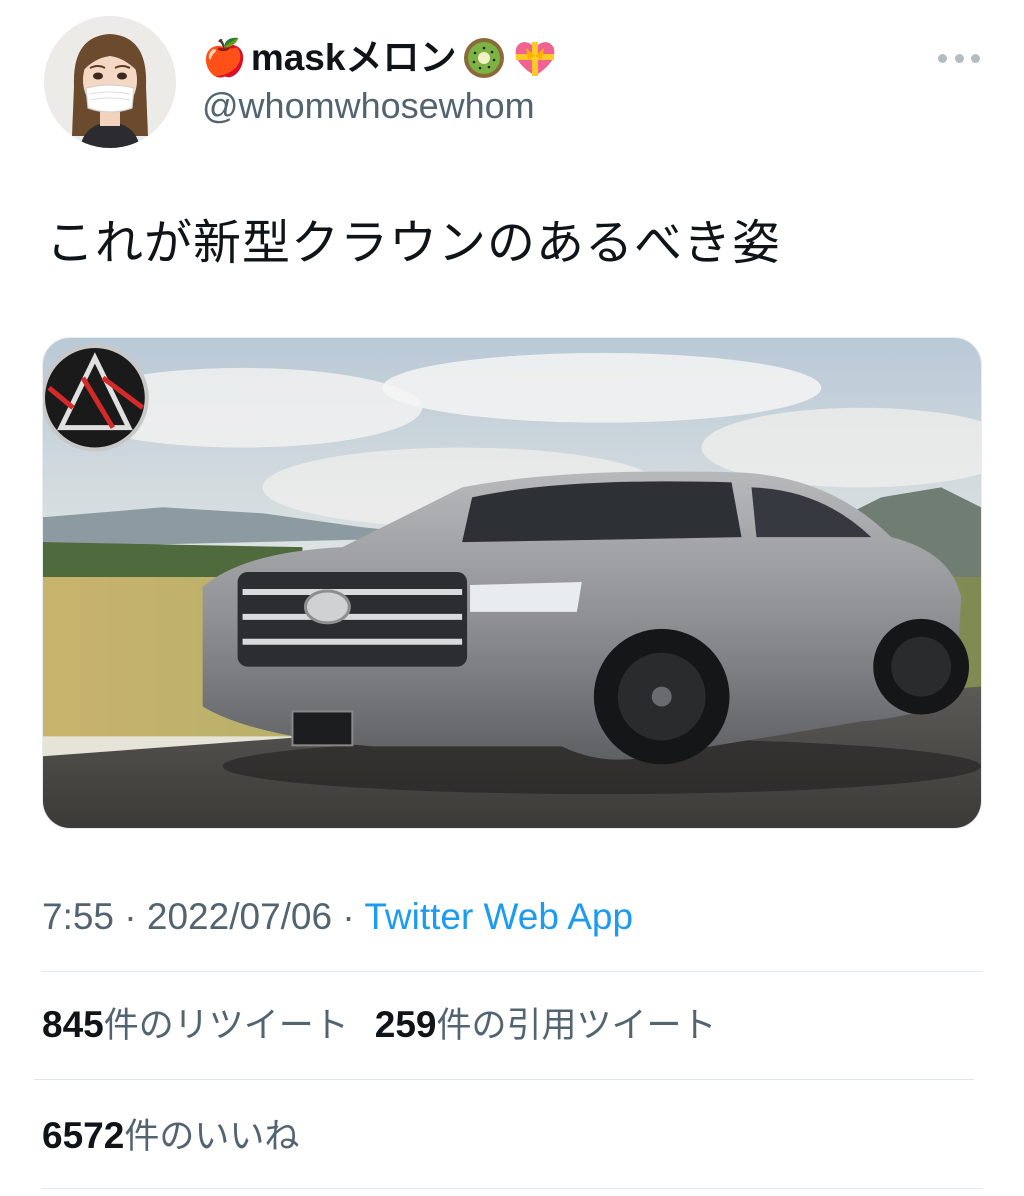  Describe the element at coordinates (576, 1025) in the screenshot. I see `quotes-label: 件の引用ツイート` at that location.